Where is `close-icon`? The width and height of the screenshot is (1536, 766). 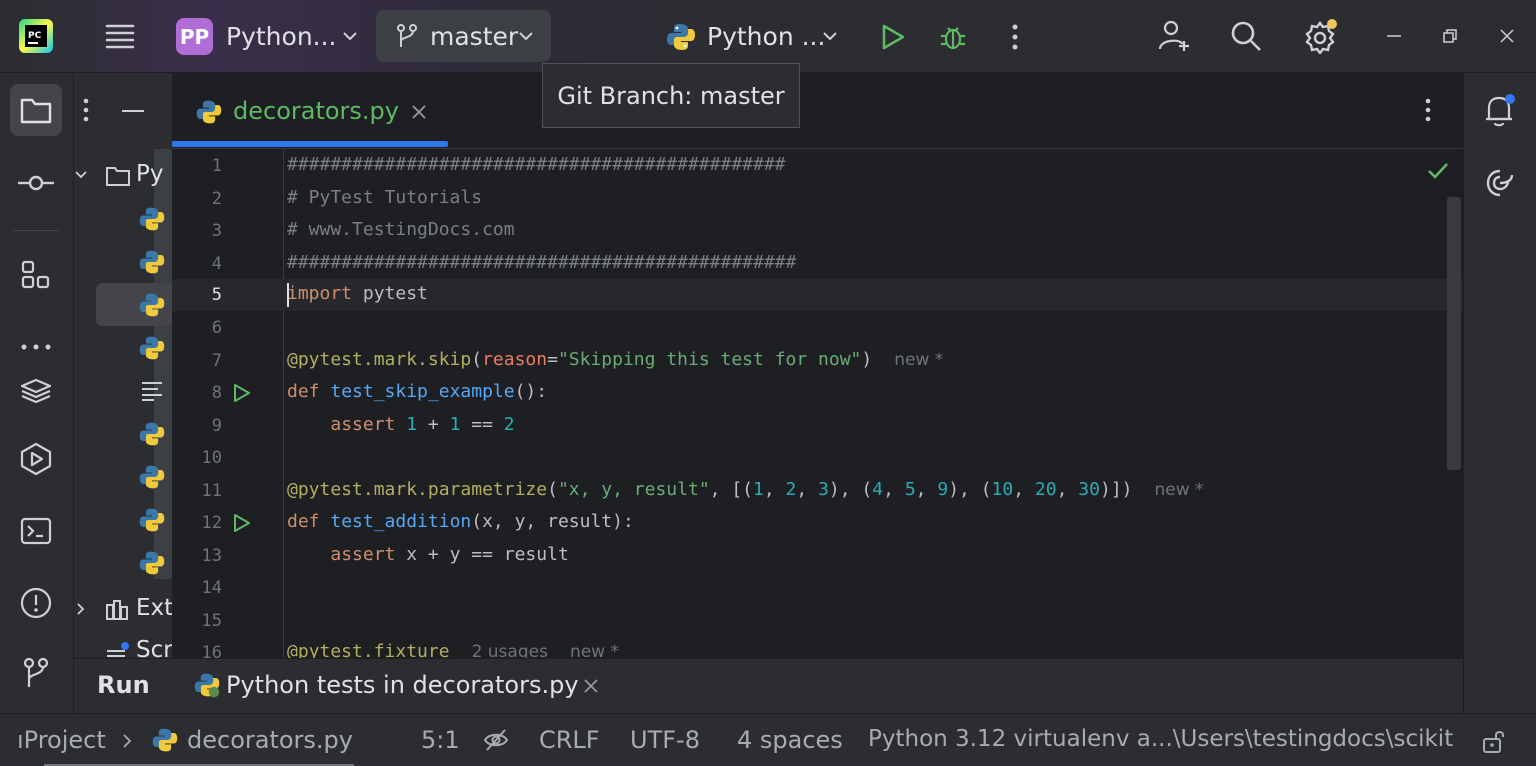
close-icon is located at coordinates (1507, 36).